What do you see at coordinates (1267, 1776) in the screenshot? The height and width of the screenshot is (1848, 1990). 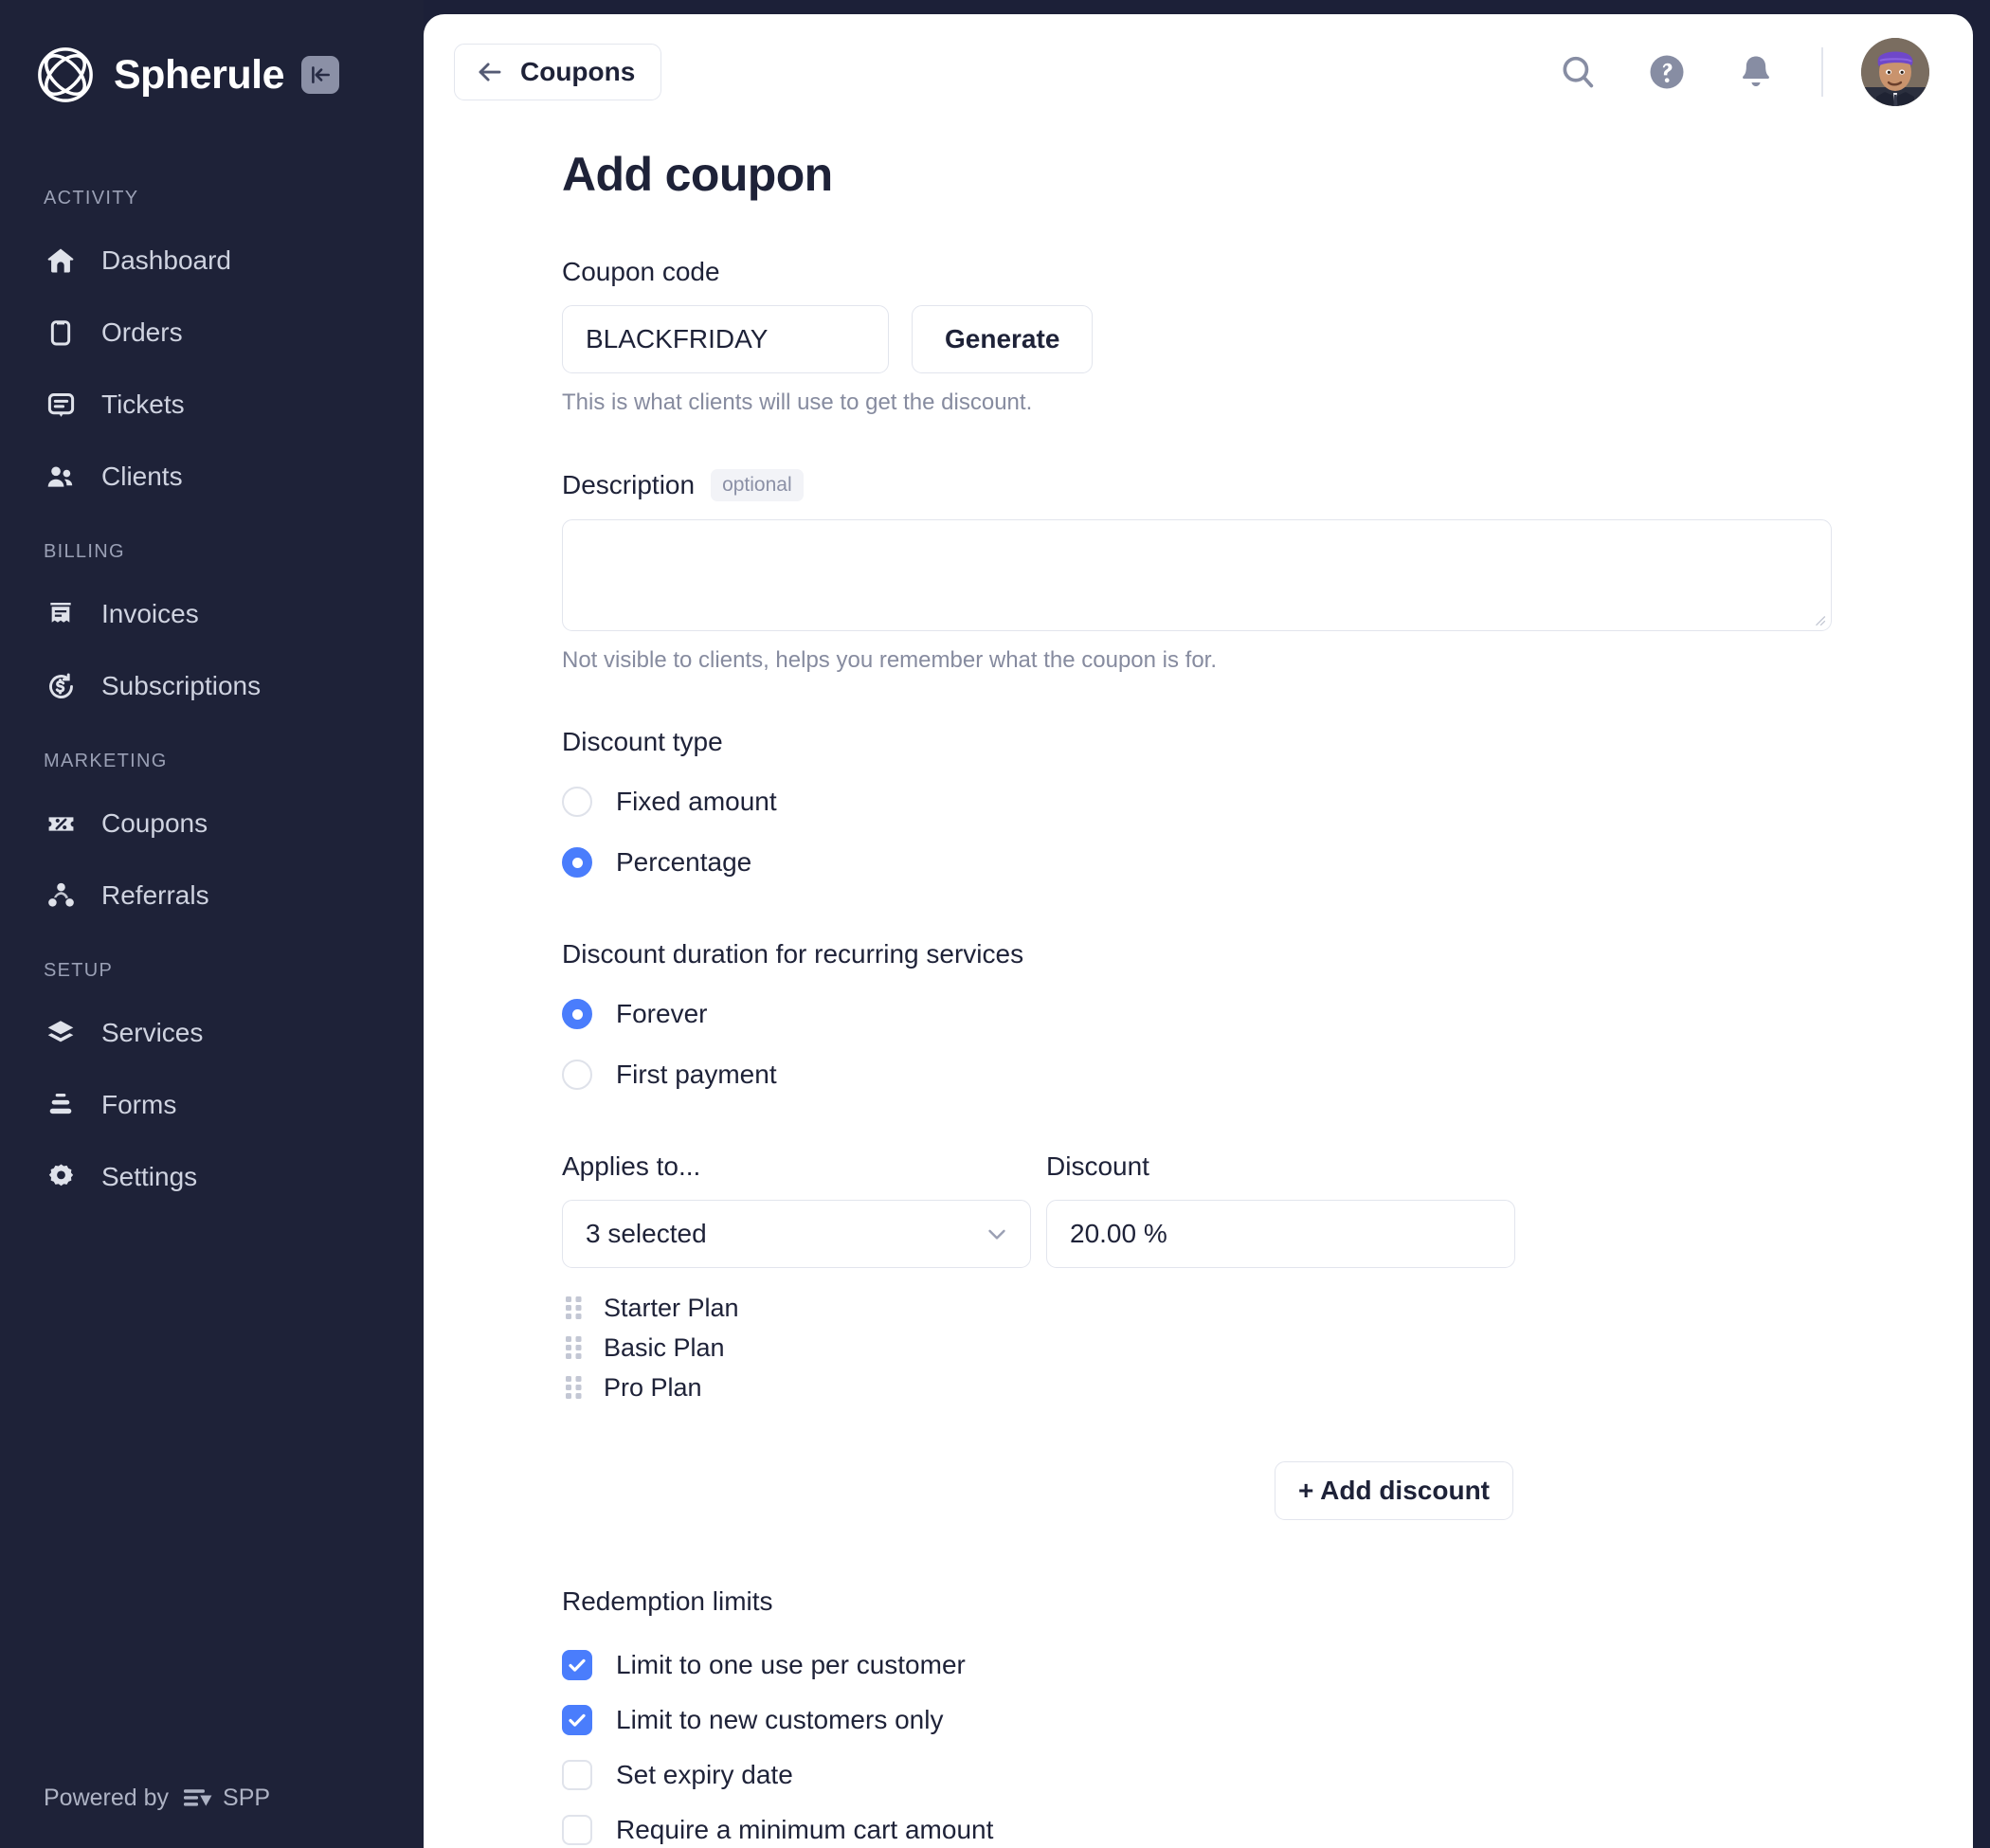 I see `checkbox-set-expiry-date: Set expiry date` at bounding box center [1267, 1776].